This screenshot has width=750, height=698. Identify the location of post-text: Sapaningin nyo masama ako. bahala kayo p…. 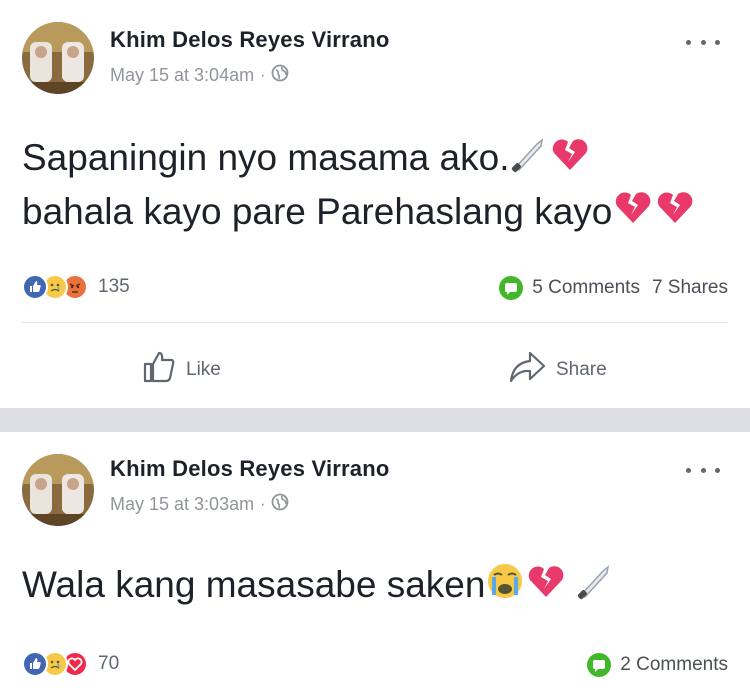
(359, 186).